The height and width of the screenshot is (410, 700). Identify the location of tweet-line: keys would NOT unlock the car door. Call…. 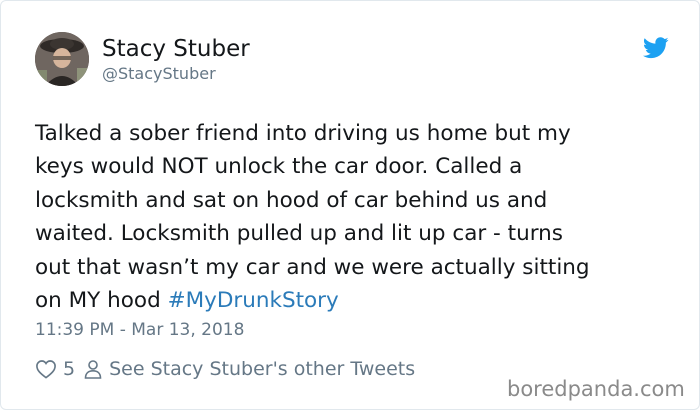
(279, 167).